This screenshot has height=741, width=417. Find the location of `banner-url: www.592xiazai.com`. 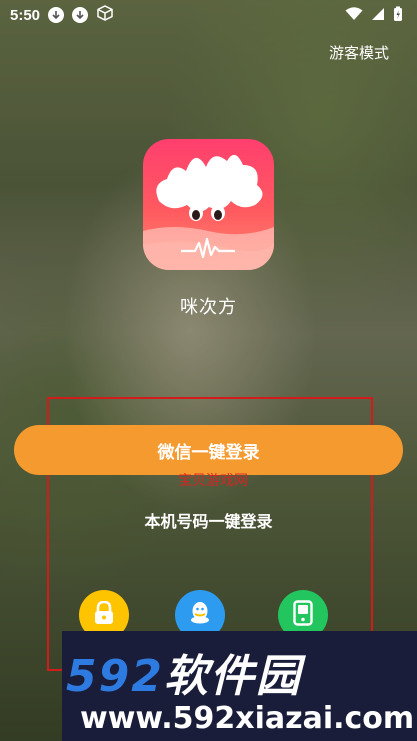

banner-url: www.592xiazai.com is located at coordinates (247, 718).